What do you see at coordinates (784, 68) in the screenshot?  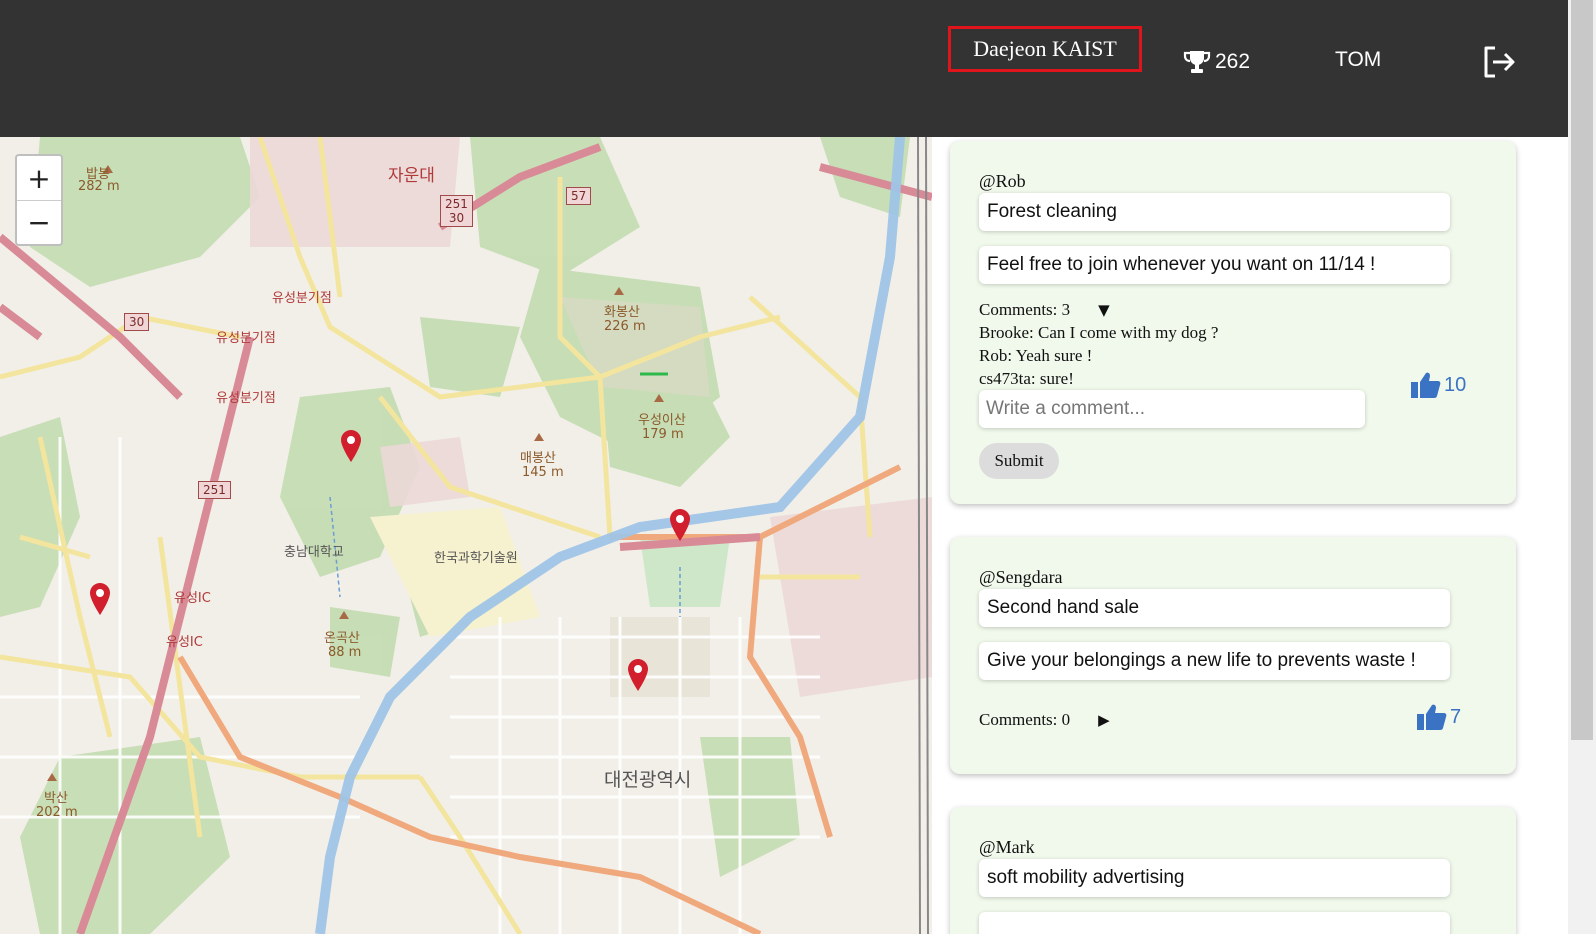 I see `top-bar: Daejeon KAIST 262 TOM` at bounding box center [784, 68].